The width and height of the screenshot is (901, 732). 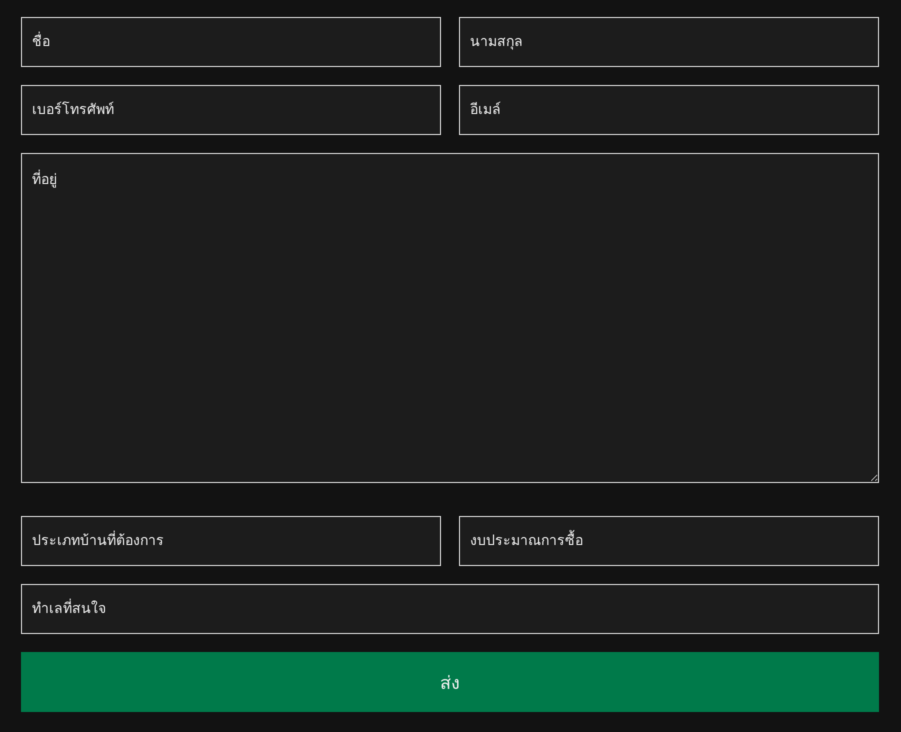 I want to click on submit-button: ส่ง, so click(x=450, y=682).